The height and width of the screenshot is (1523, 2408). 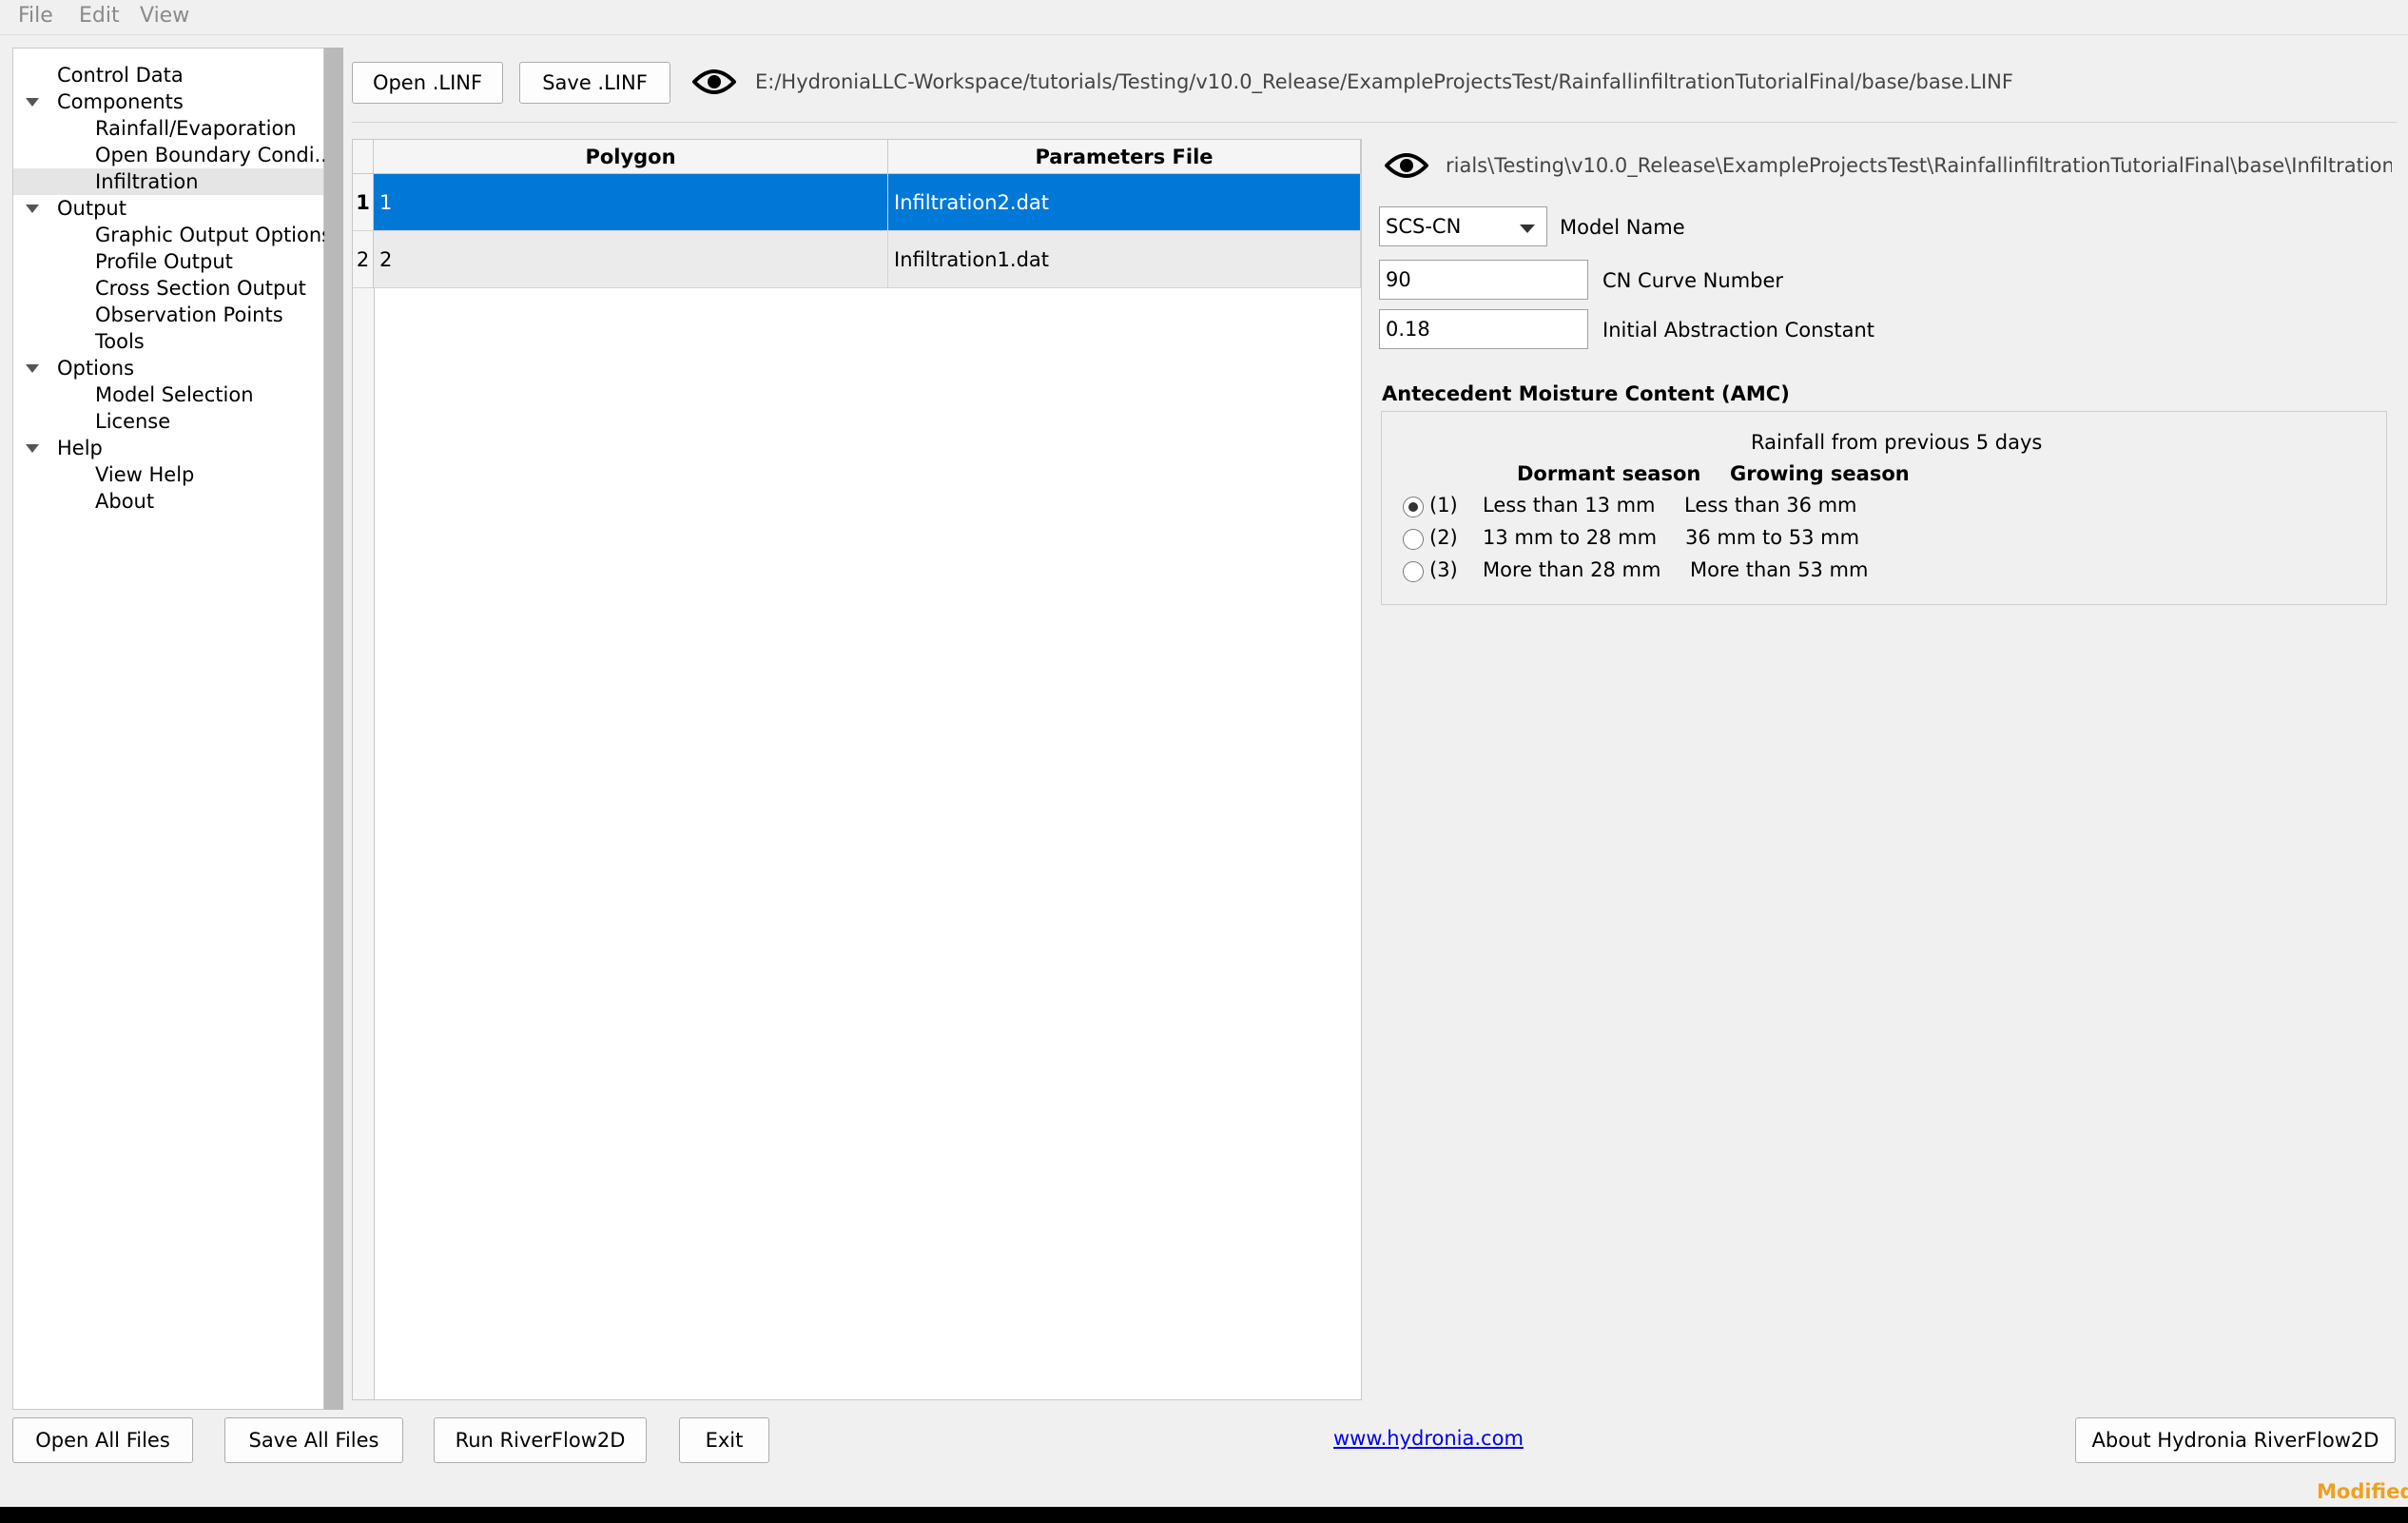 I want to click on amc-growing-value: 36 mm to 53 mm, so click(x=1773, y=537).